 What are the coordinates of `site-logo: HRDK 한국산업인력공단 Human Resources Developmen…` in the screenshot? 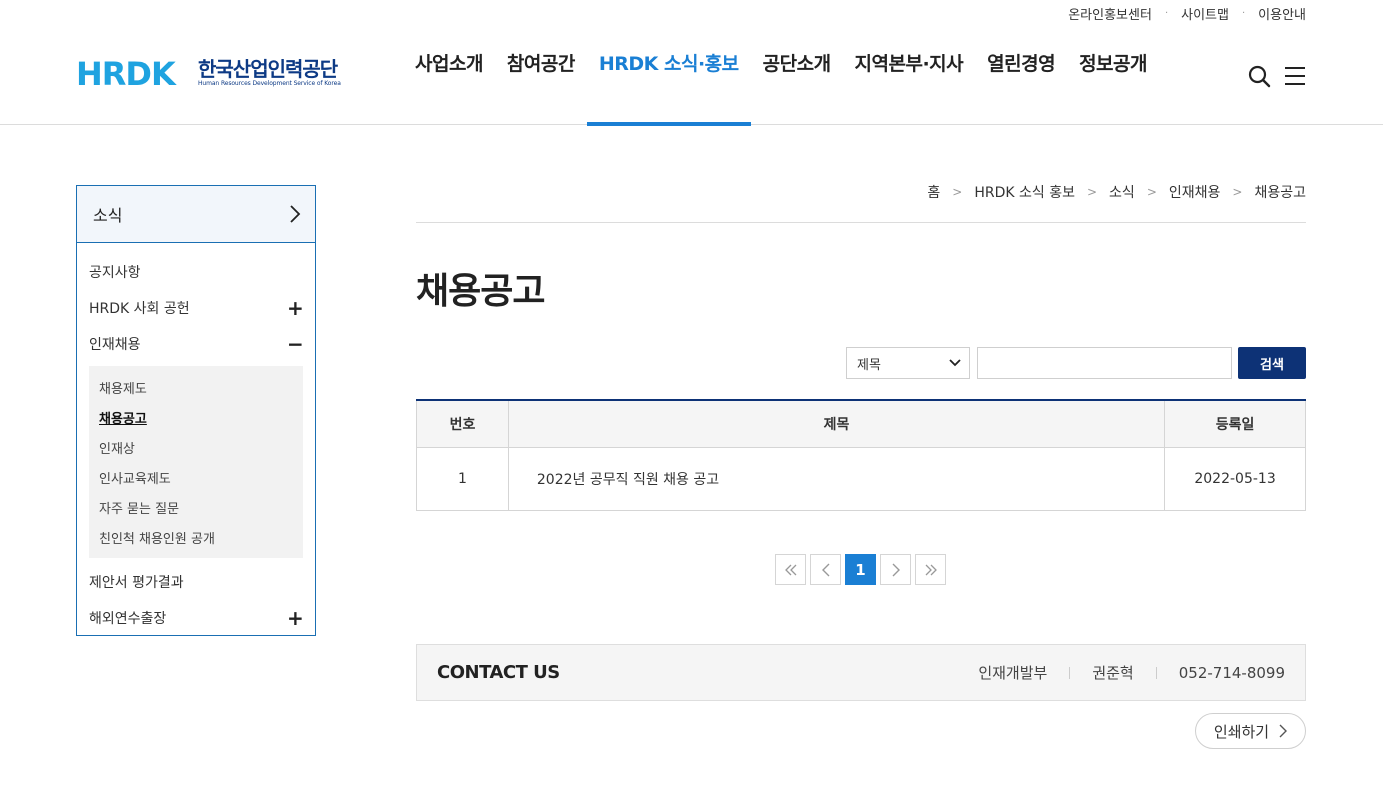 It's located at (208, 73).